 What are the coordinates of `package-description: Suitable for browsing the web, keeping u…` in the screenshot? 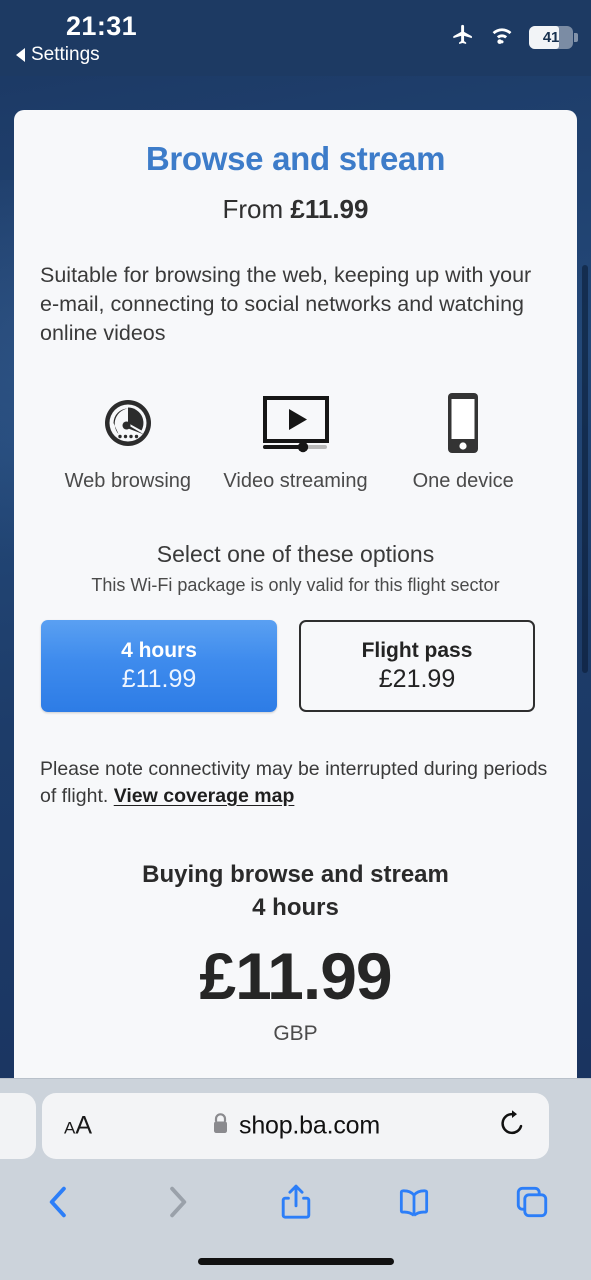 It's located at (286, 304).